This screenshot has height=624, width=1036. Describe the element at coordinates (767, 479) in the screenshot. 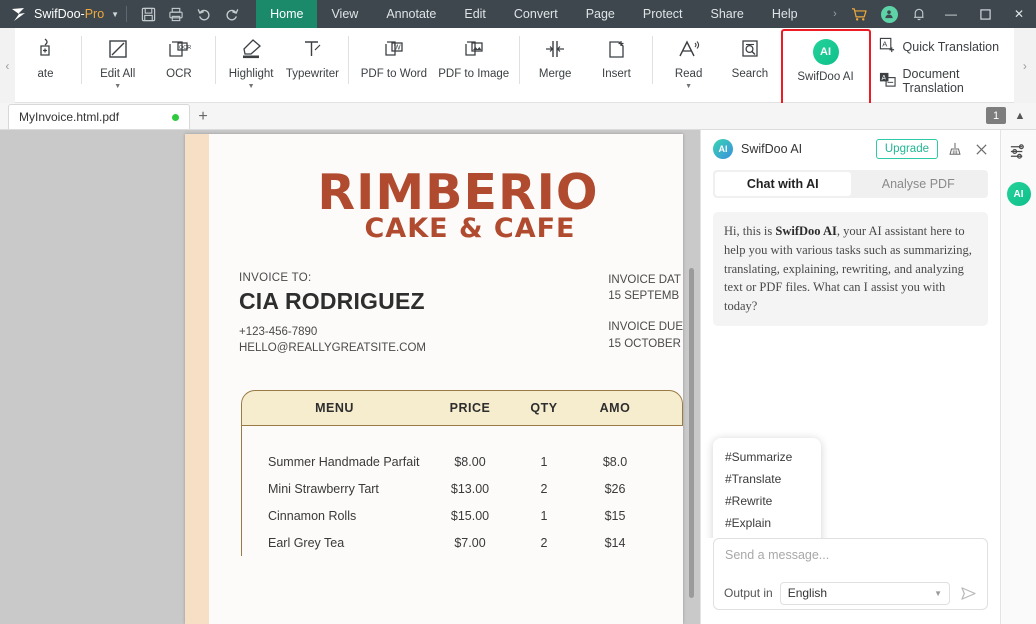

I see `prompt-option-translate: #Translate` at that location.